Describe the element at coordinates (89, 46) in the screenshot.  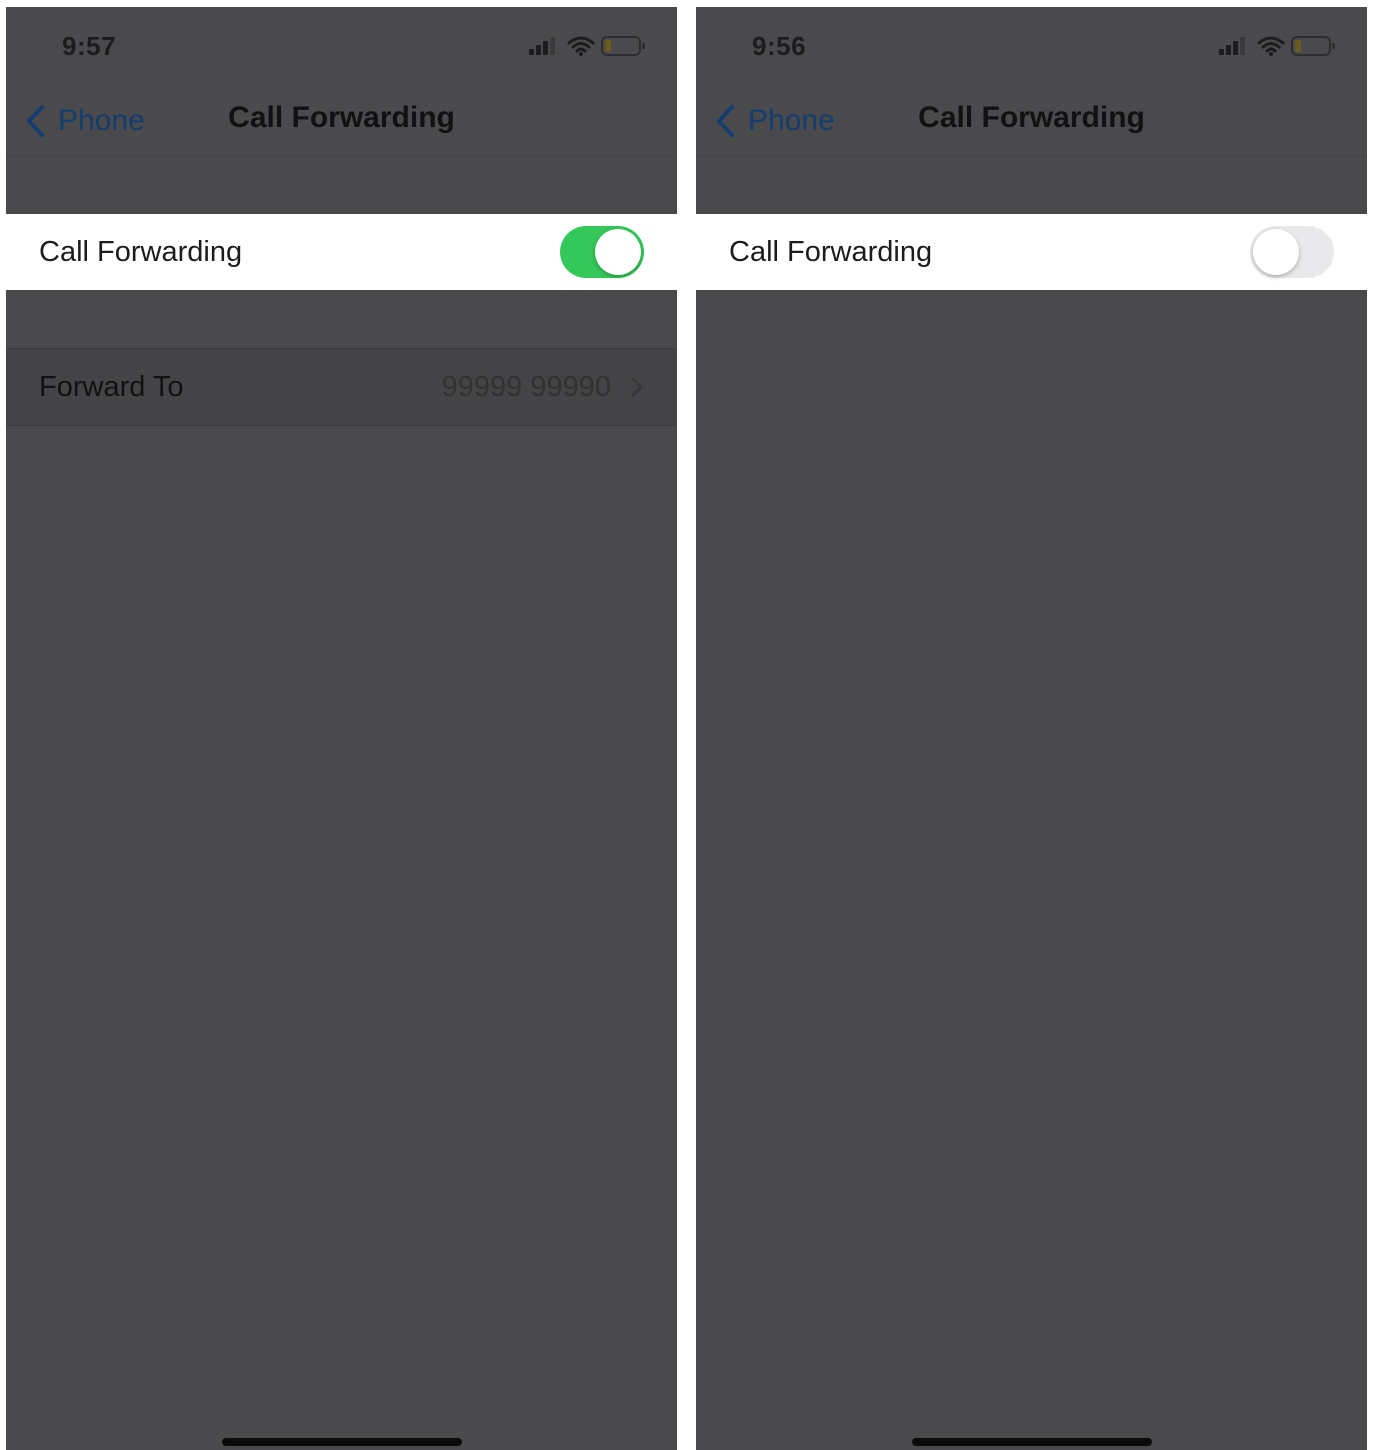
I see `status-time: 9:57` at that location.